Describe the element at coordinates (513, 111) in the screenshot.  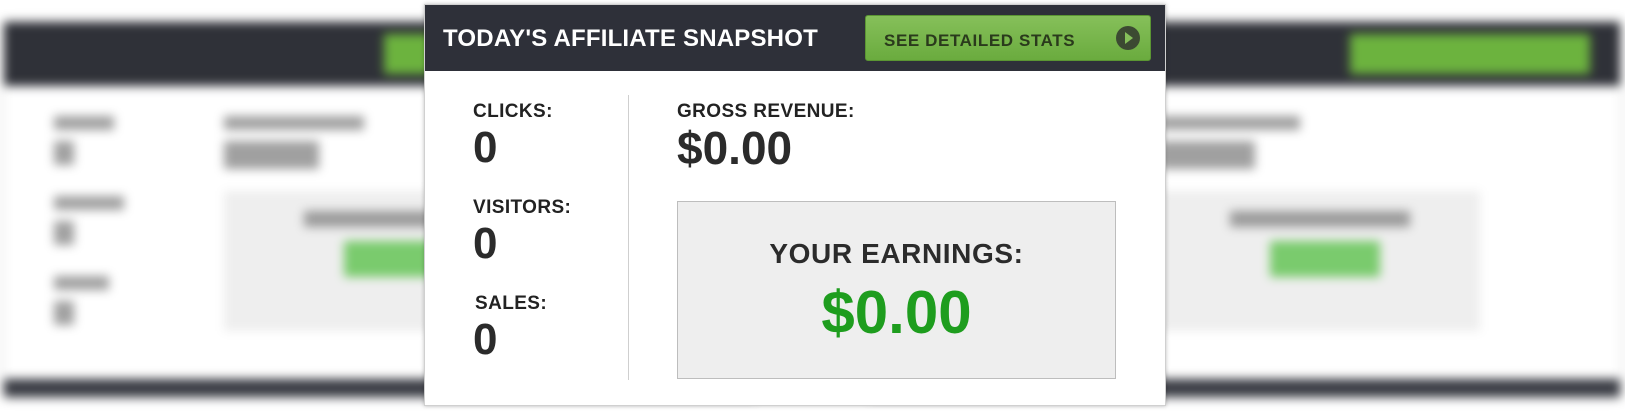
I see `clicks-label: CLICKS:` at that location.